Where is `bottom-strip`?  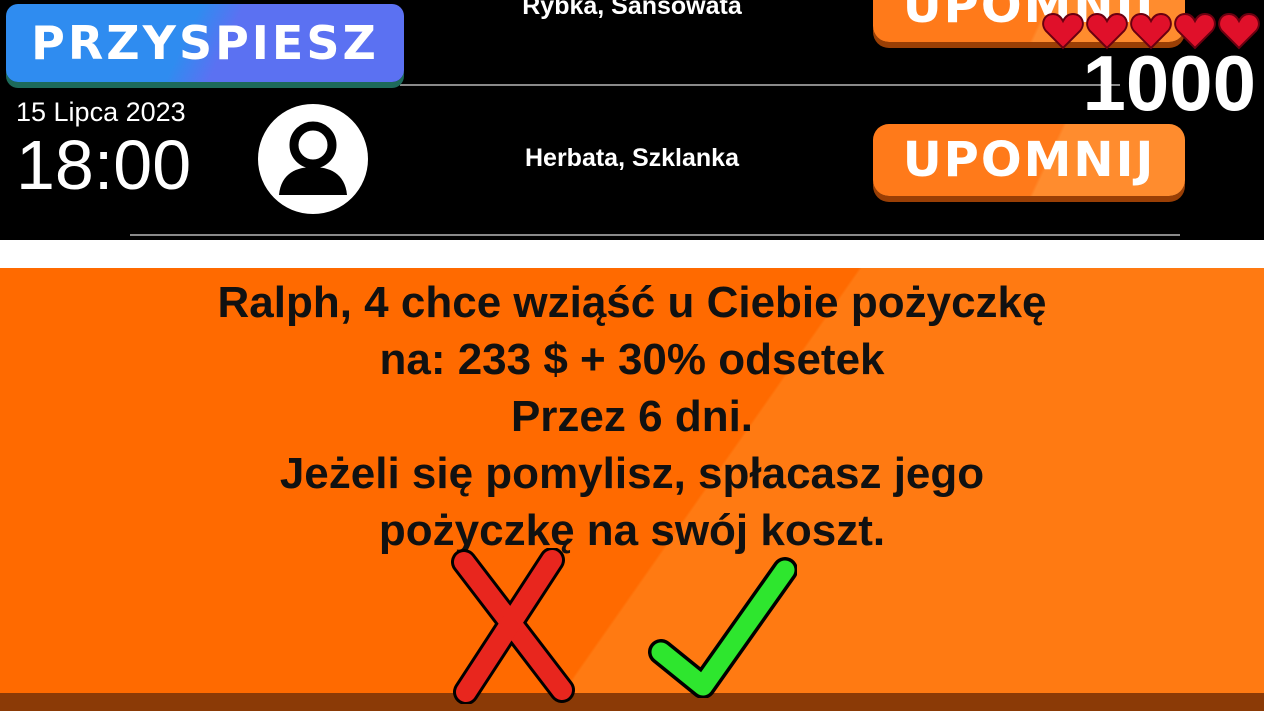
bottom-strip is located at coordinates (632, 702).